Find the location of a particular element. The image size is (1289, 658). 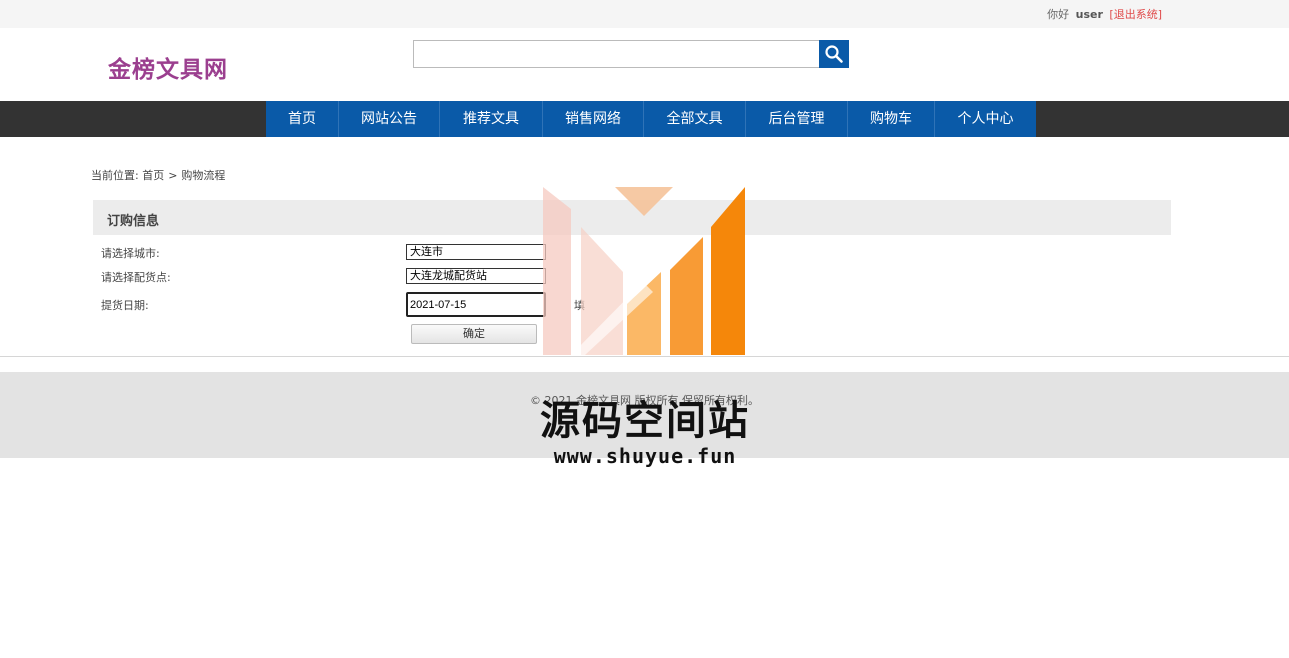

search-button is located at coordinates (834, 54).